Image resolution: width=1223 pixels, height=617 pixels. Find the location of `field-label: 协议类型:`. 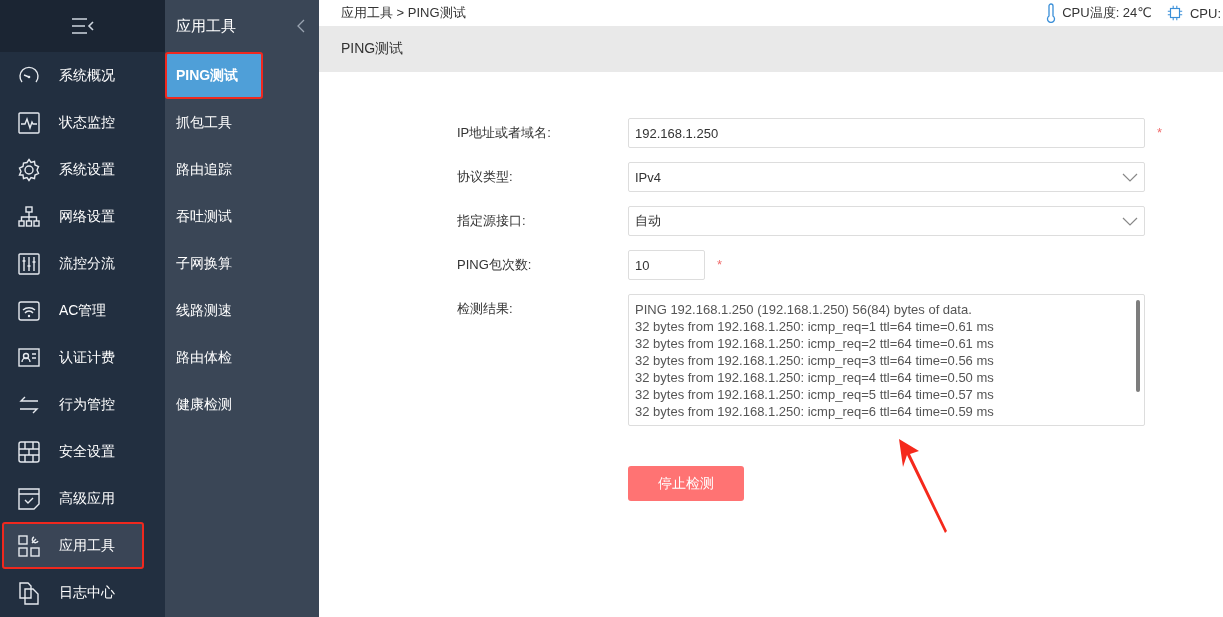

field-label: 协议类型: is located at coordinates (485, 177).